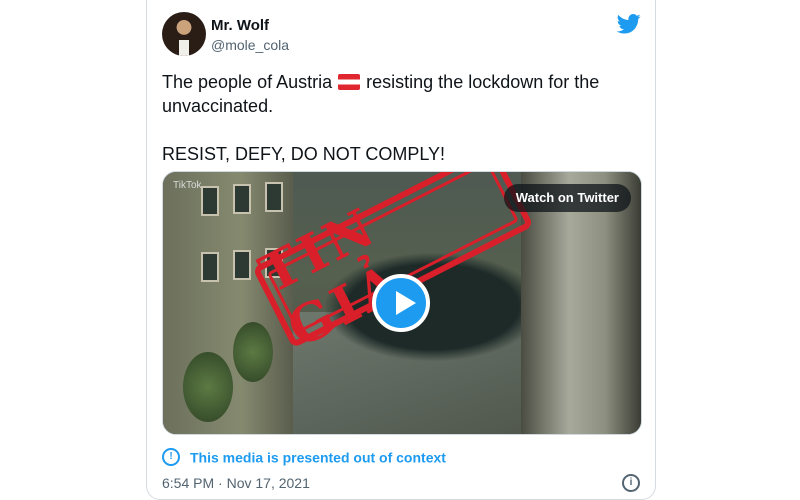 The image size is (800, 500). Describe the element at coordinates (247, 82) in the screenshot. I see `tweet-text-part1: The people of Austria` at that location.